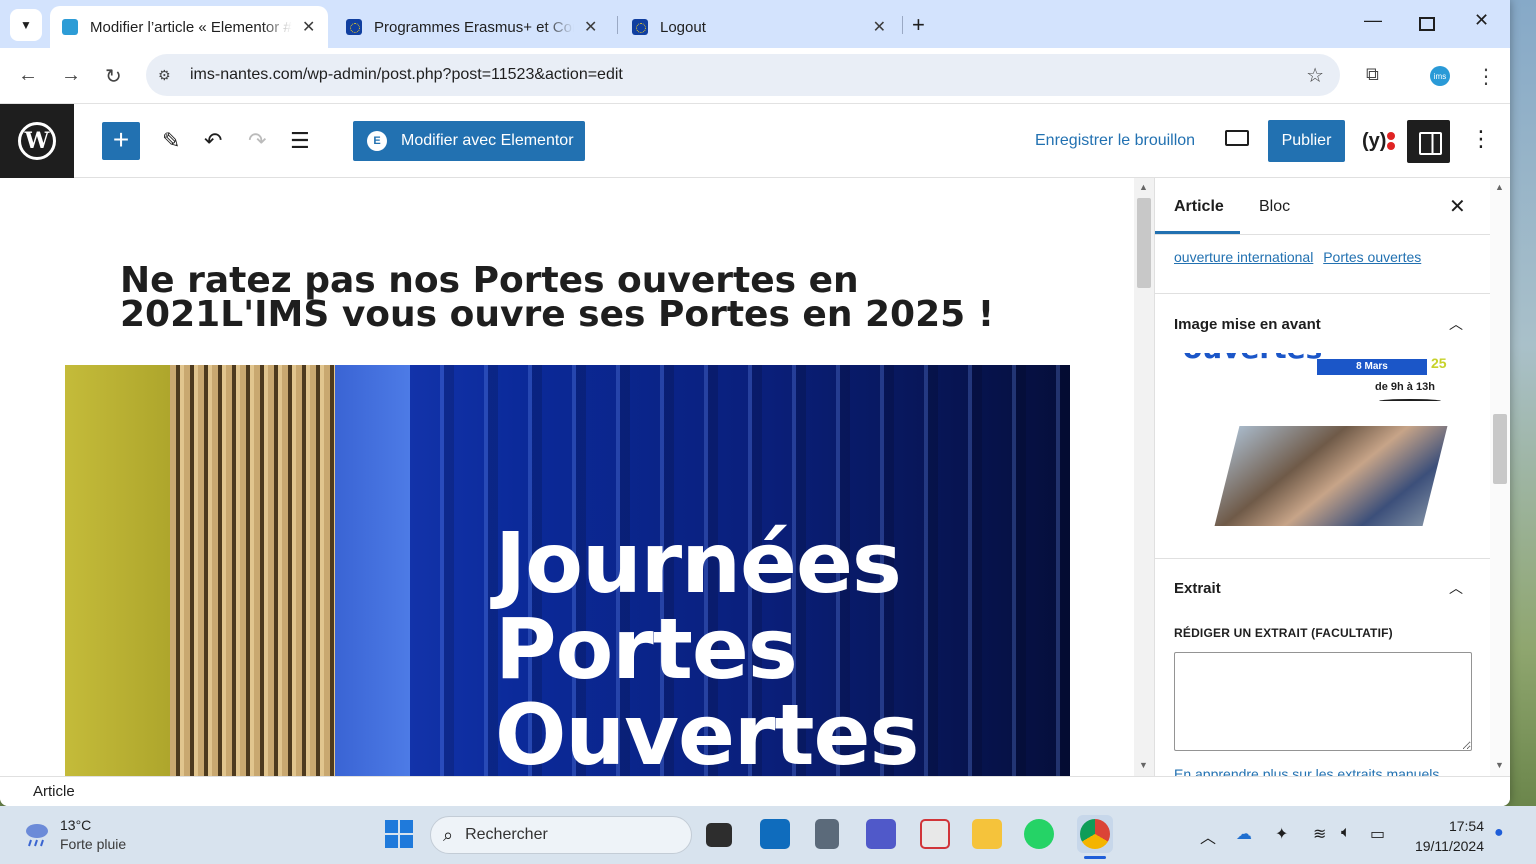 The height and width of the screenshot is (864, 1536). What do you see at coordinates (827, 834) in the screenshot?
I see `calculator-icon` at bounding box center [827, 834].